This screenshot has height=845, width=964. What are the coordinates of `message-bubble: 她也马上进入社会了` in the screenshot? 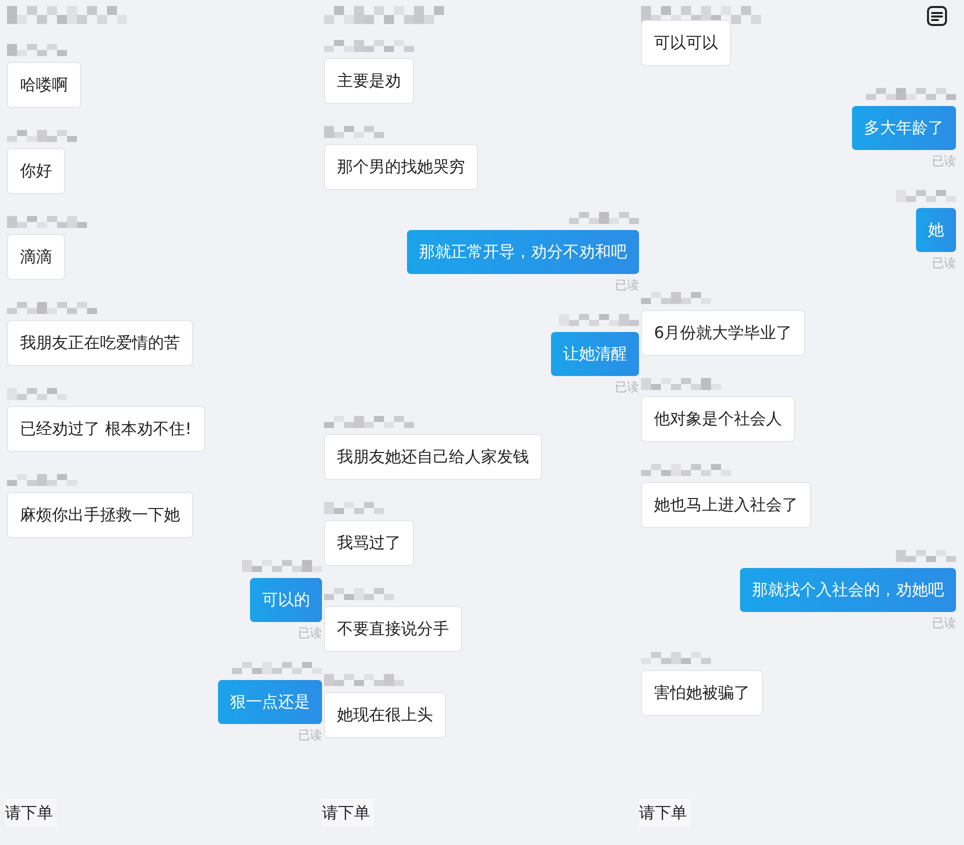 It's located at (726, 505).